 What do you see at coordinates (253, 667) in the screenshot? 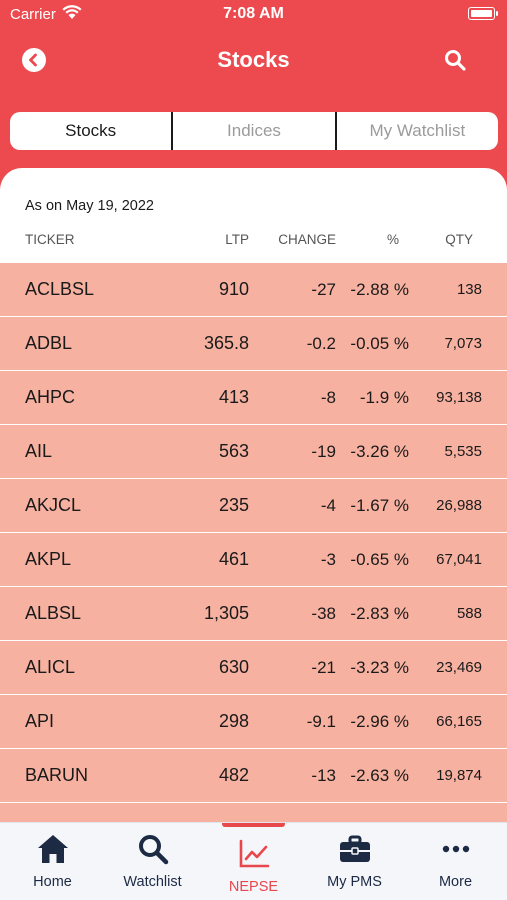
I see `stock-row: ALICL 630 -21 -3.23 % 23,469` at bounding box center [253, 667].